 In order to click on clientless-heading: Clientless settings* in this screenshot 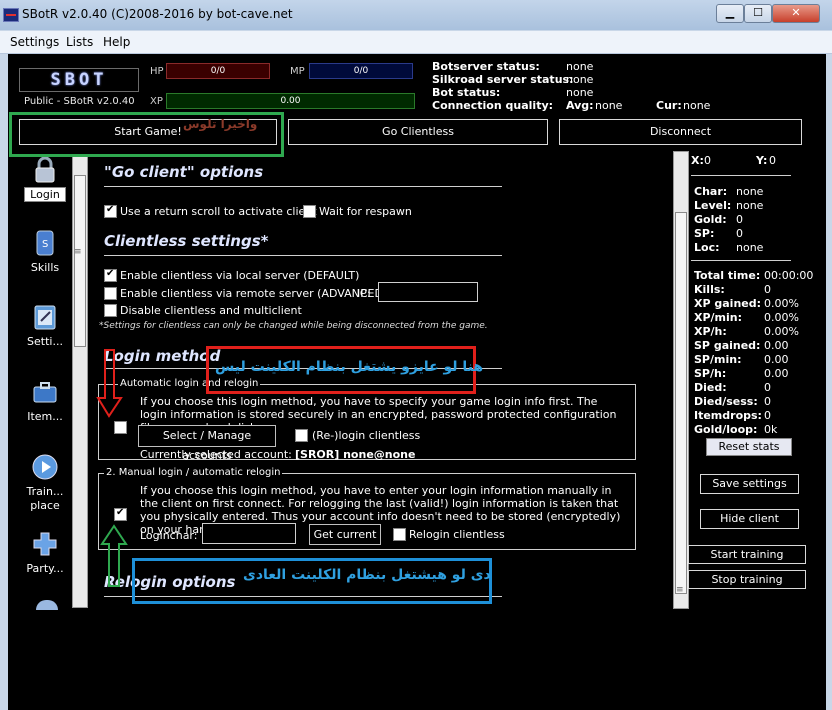, I will do `click(186, 241)`.